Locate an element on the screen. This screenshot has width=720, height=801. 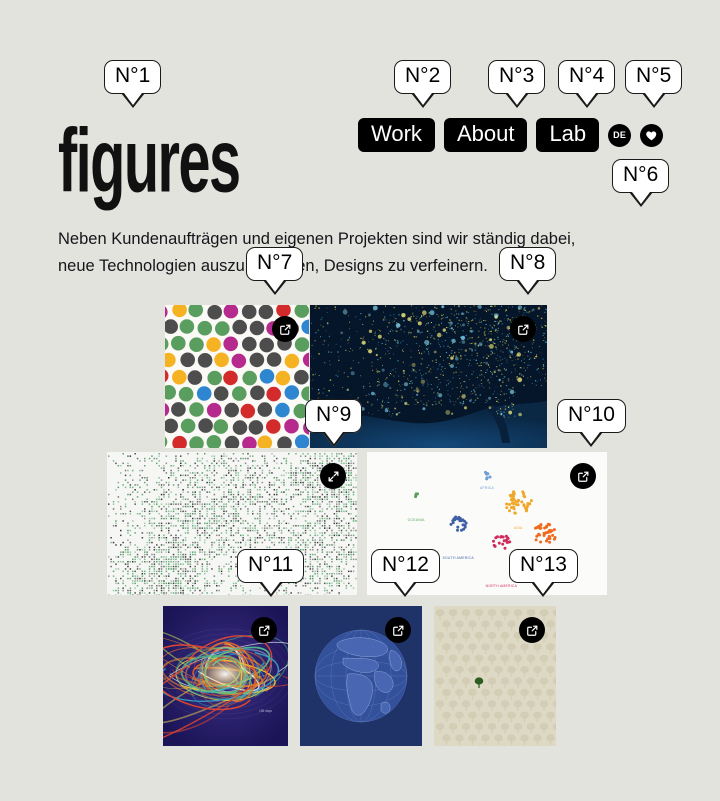
cluster-label: OCEANIA is located at coordinates (416, 519).